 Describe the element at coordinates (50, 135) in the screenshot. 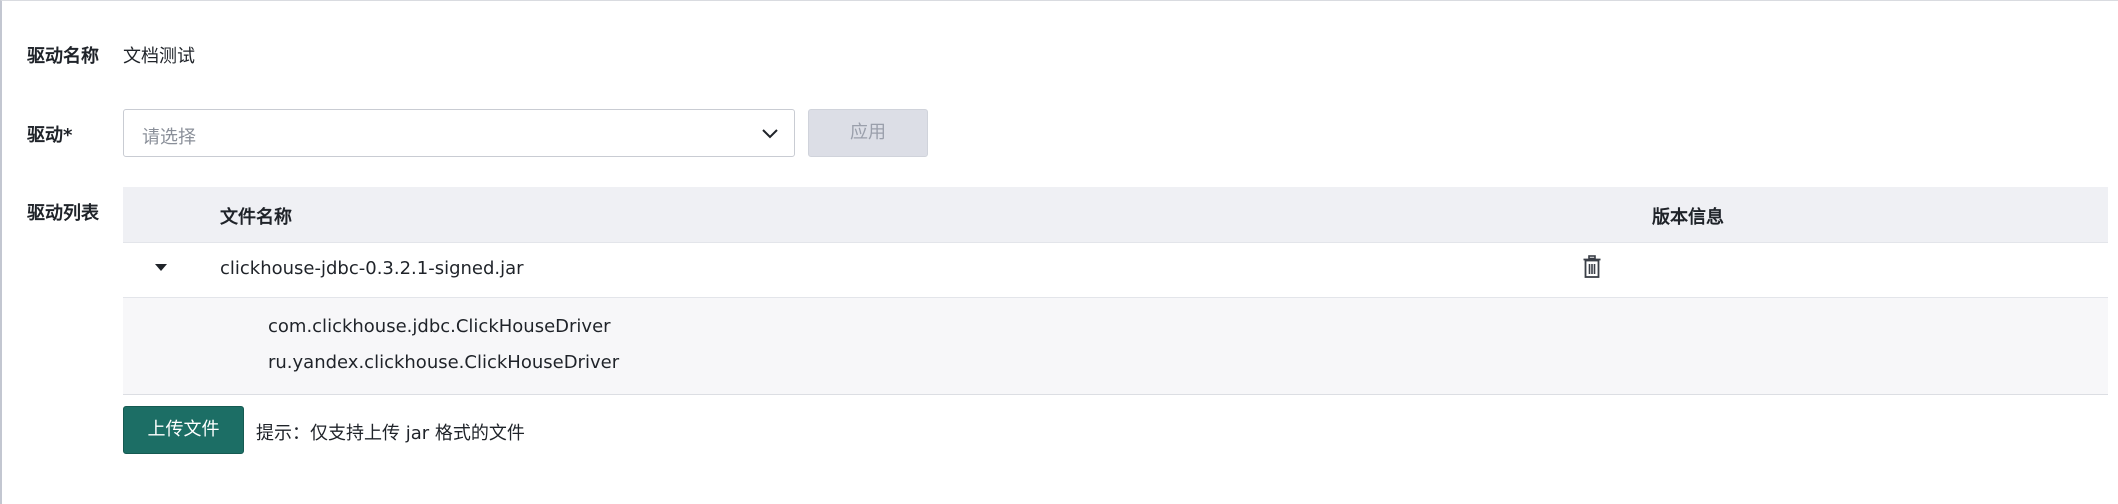

I see `driver-label: 驱动*` at that location.